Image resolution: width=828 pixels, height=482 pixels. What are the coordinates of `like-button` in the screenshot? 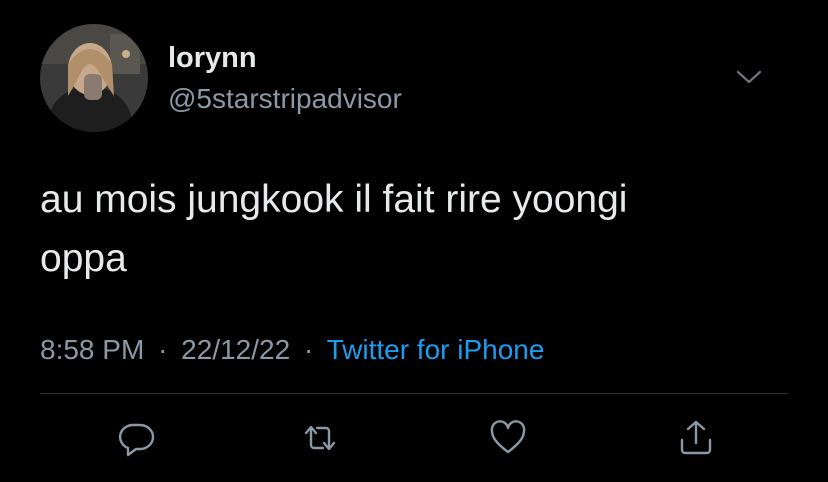 It's located at (508, 438).